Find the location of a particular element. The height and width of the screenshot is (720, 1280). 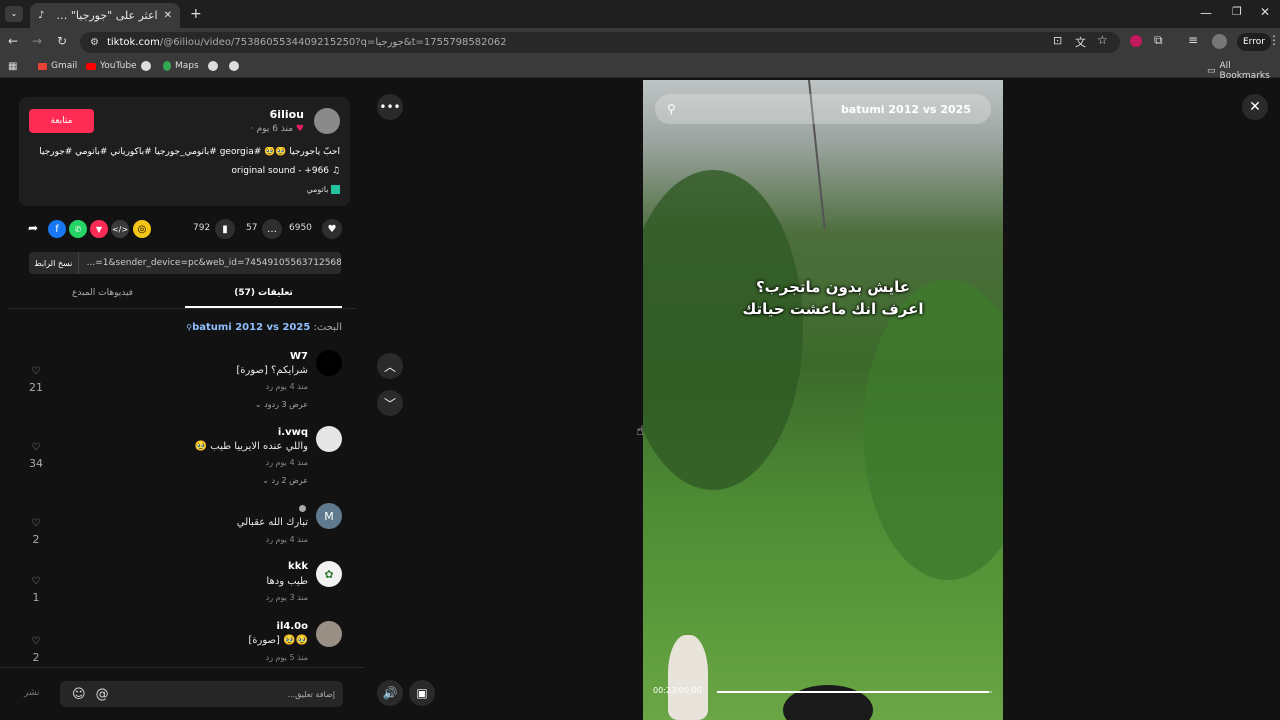

bookmark-maps: Maps is located at coordinates (181, 66).